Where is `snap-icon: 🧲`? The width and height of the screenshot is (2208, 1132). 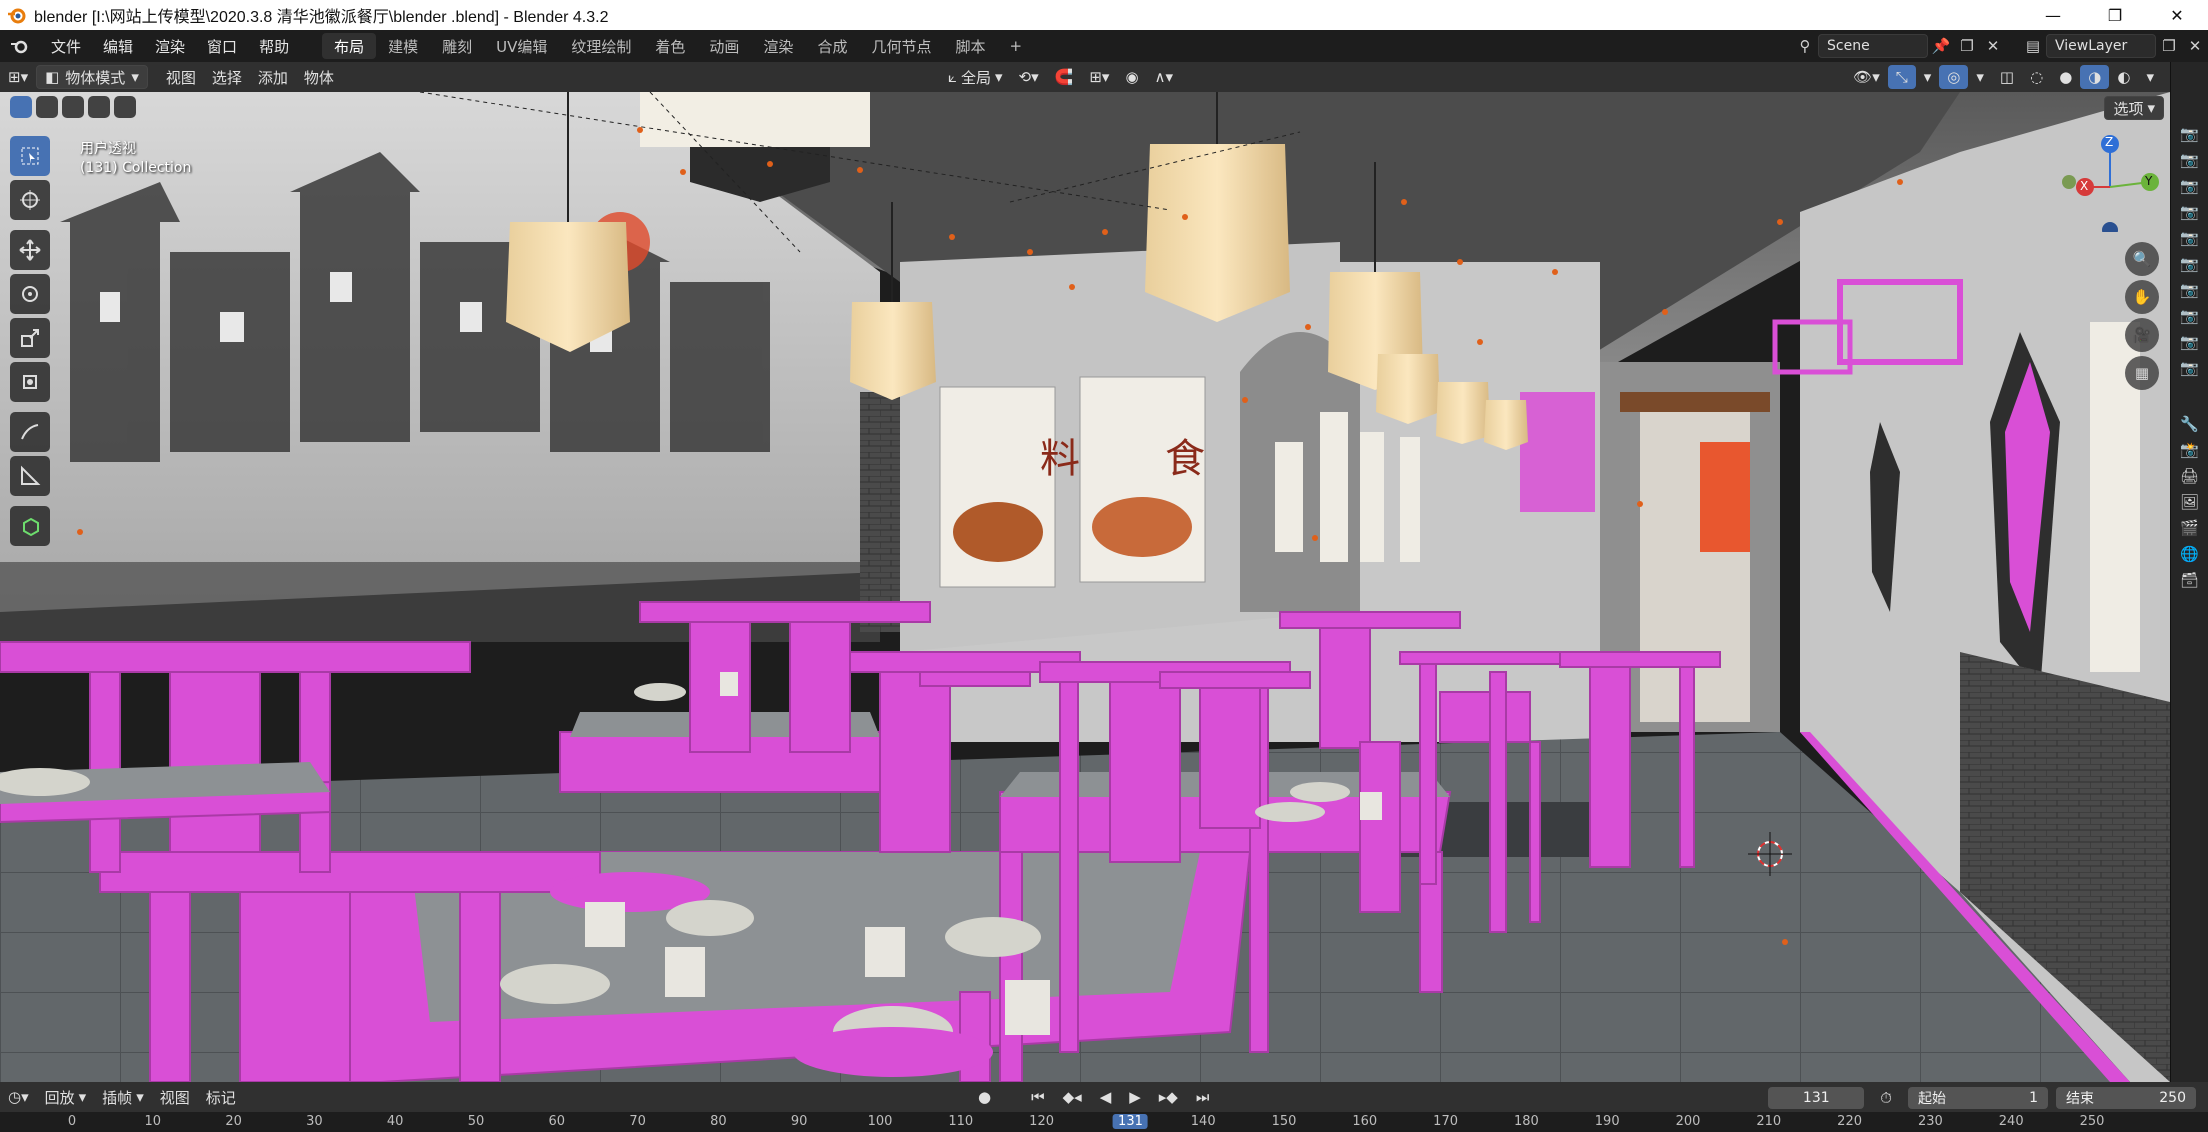
snap-icon: 🧲 is located at coordinates (1064, 77).